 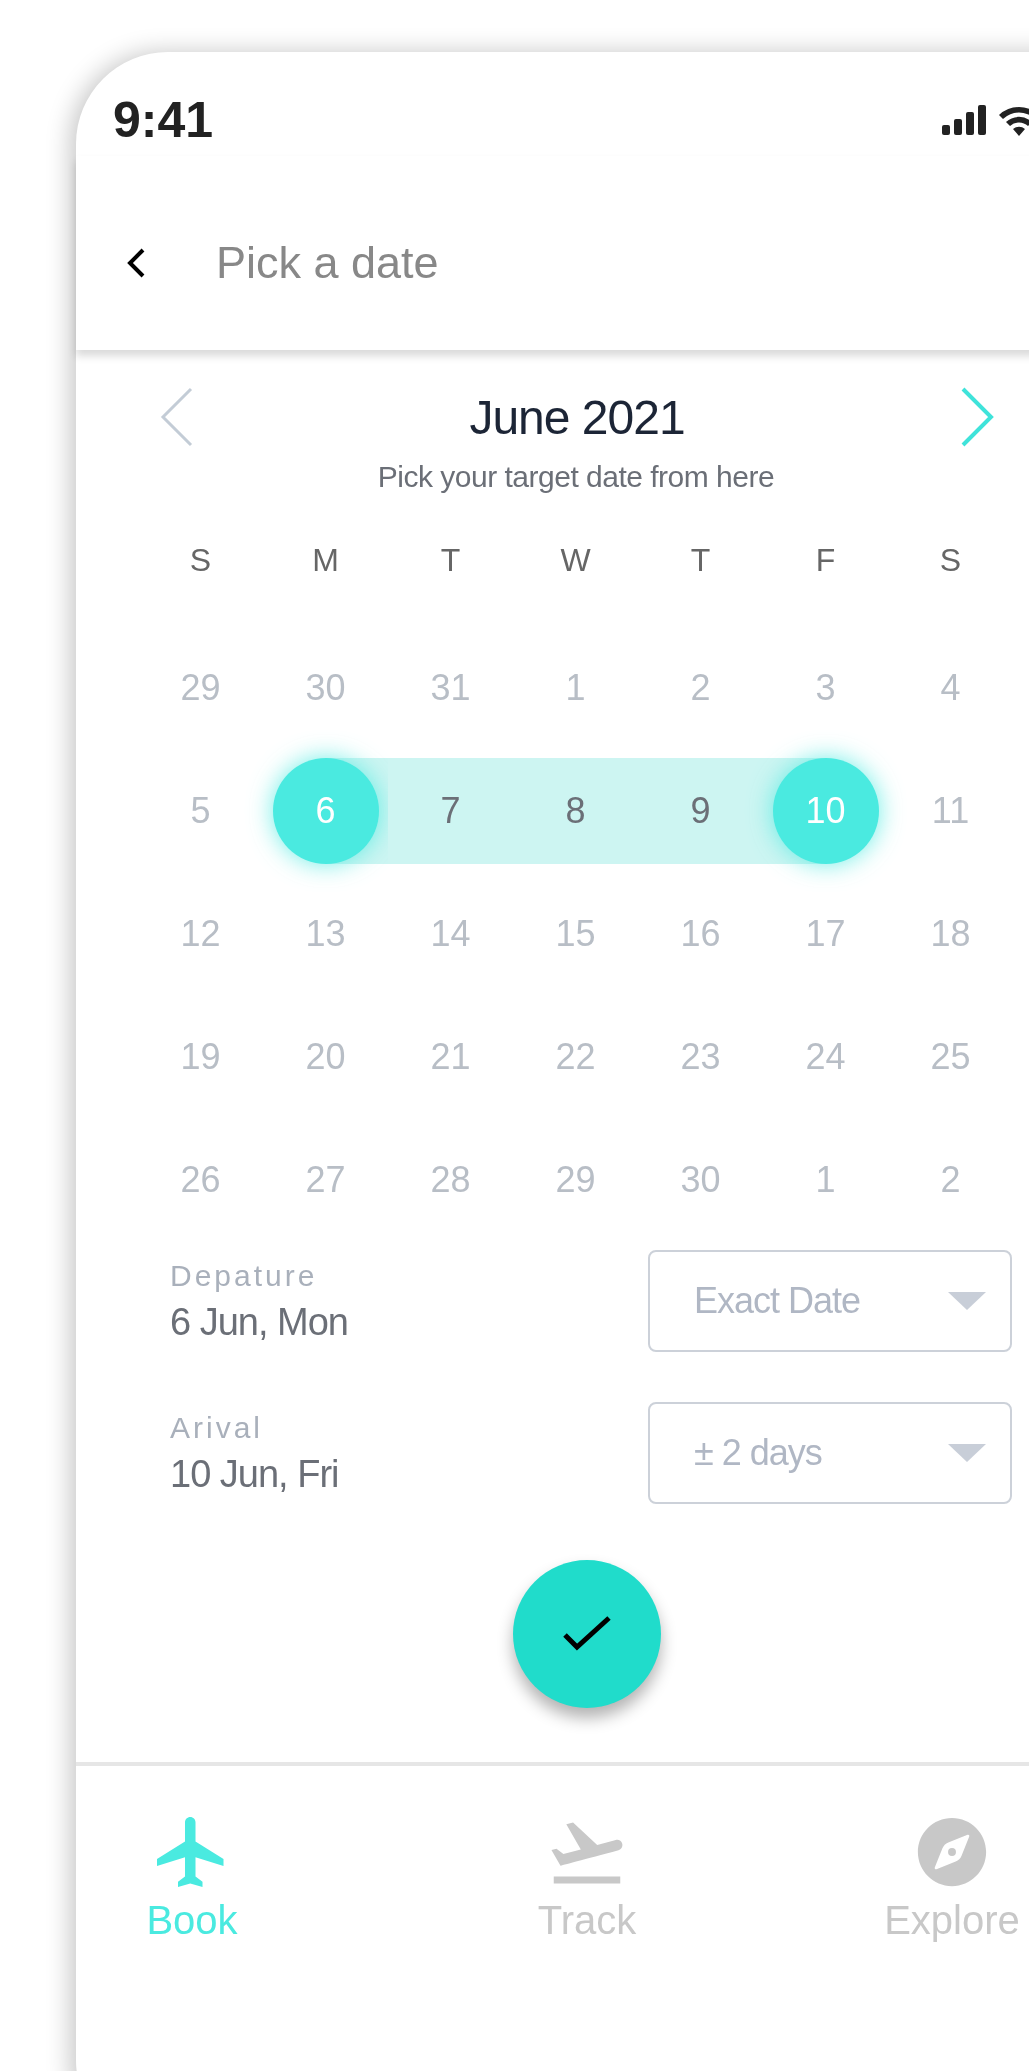 I want to click on calendar-day: 5, so click(x=200, y=811).